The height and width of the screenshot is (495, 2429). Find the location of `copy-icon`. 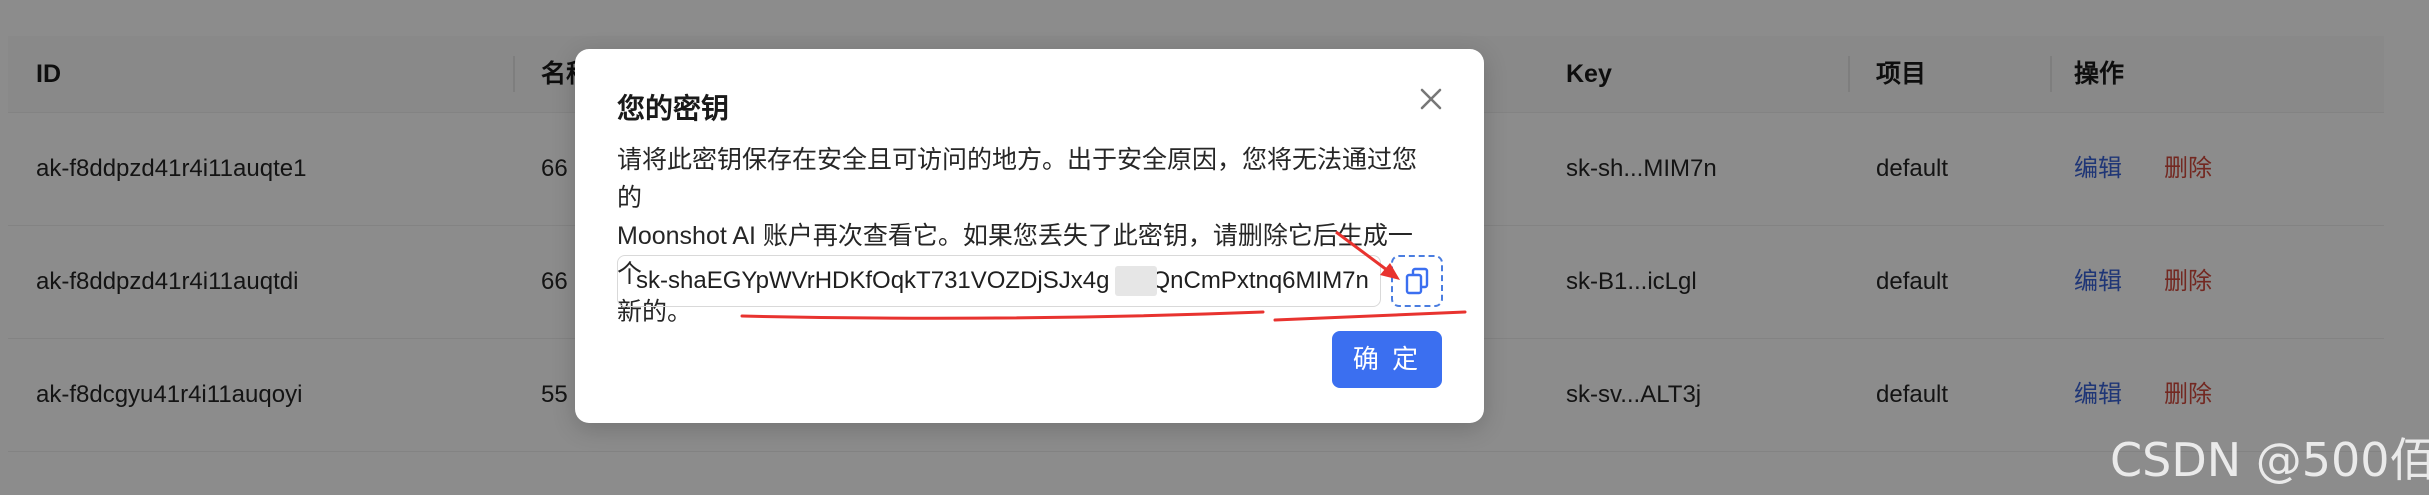

copy-icon is located at coordinates (1417, 281).